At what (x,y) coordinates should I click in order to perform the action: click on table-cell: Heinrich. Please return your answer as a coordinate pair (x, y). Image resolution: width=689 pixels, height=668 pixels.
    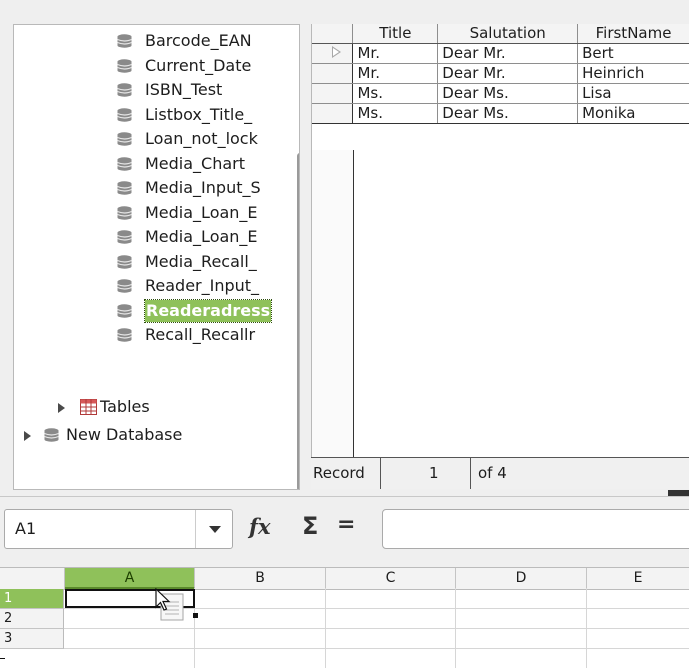
    Looking at the image, I should click on (633, 73).